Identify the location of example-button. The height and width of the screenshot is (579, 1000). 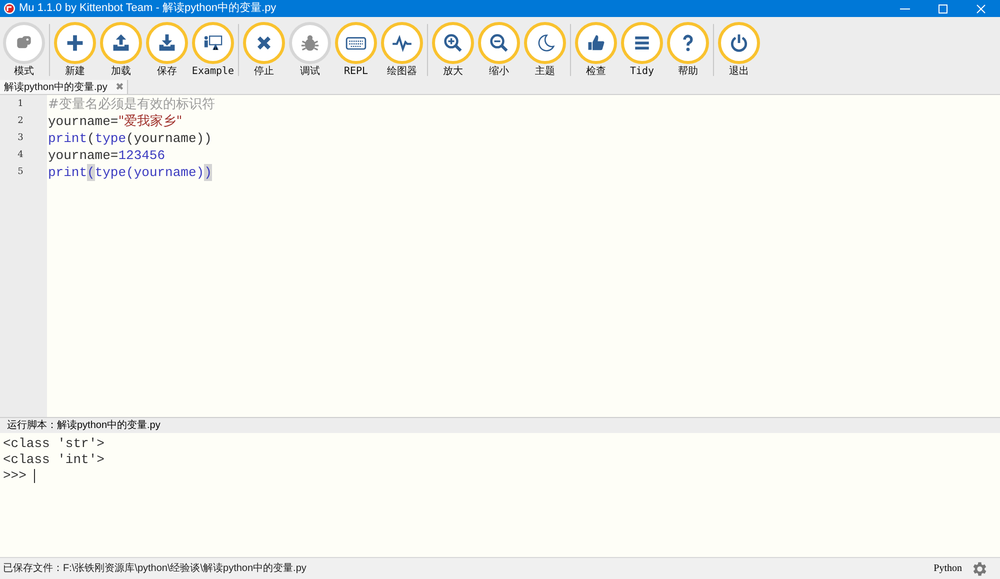
(213, 43).